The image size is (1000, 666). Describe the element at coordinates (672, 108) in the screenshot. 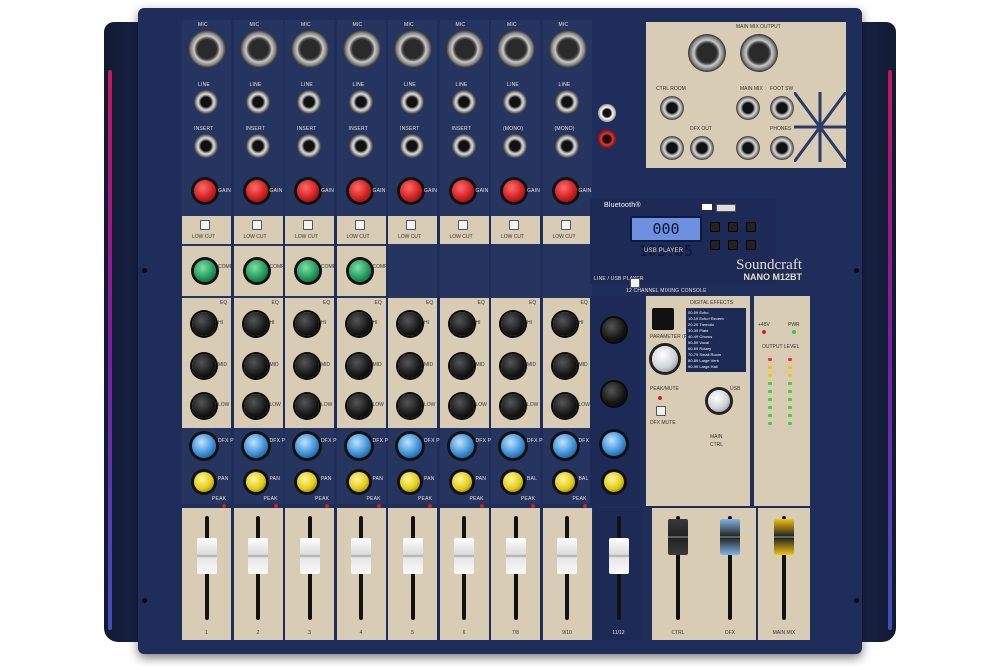

I see `ctrl-room-l-jack` at that location.